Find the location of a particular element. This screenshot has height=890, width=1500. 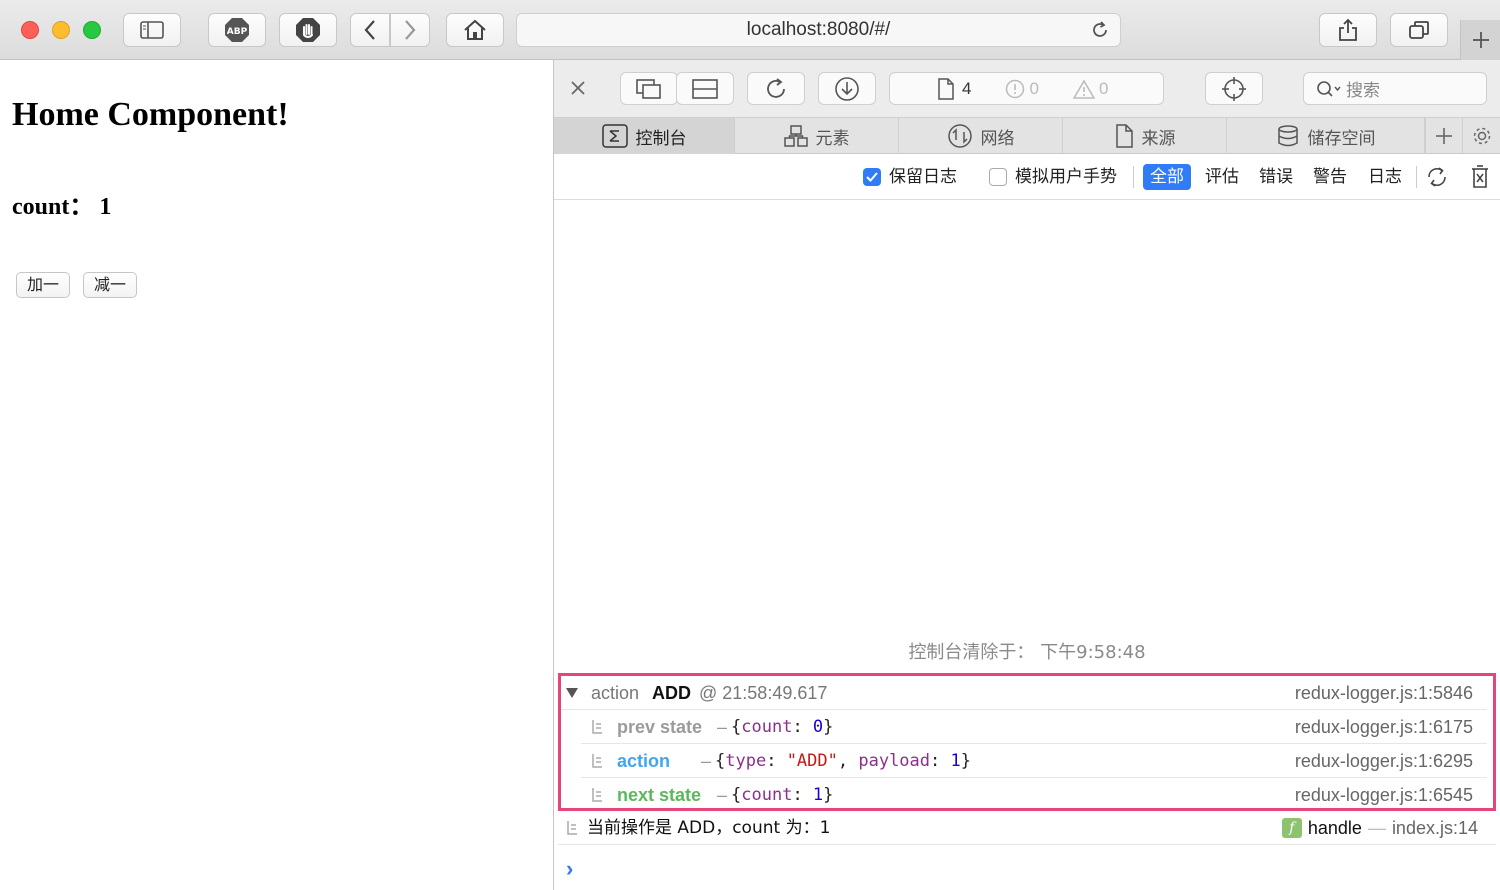

triangle-down-icon is located at coordinates (572, 693).